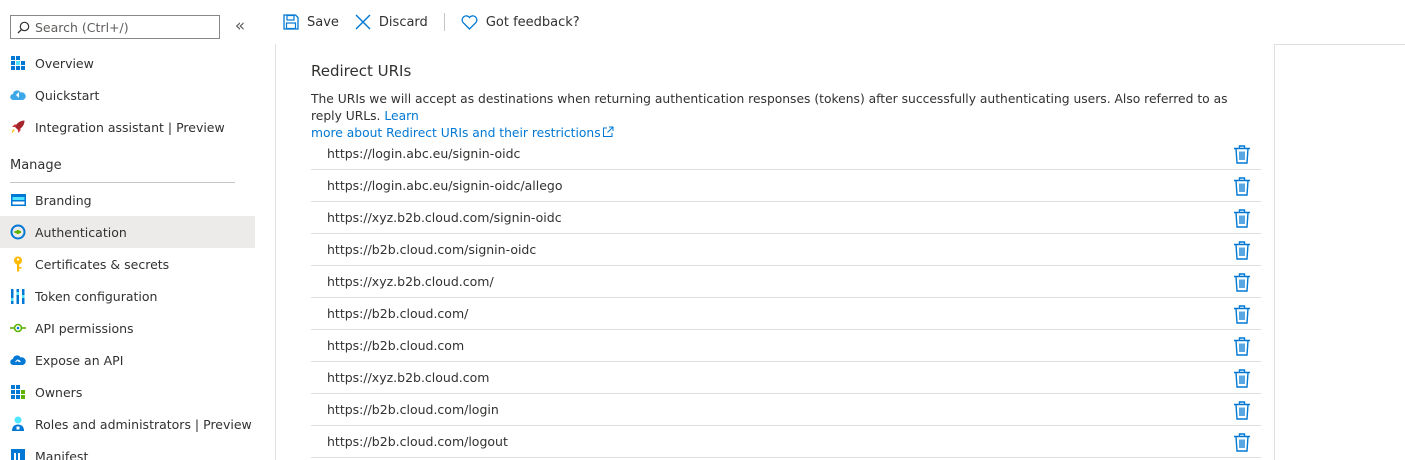 This screenshot has width=1405, height=460. Describe the element at coordinates (401, 116) in the screenshot. I see `learn-more-text-part1: Learn` at that location.